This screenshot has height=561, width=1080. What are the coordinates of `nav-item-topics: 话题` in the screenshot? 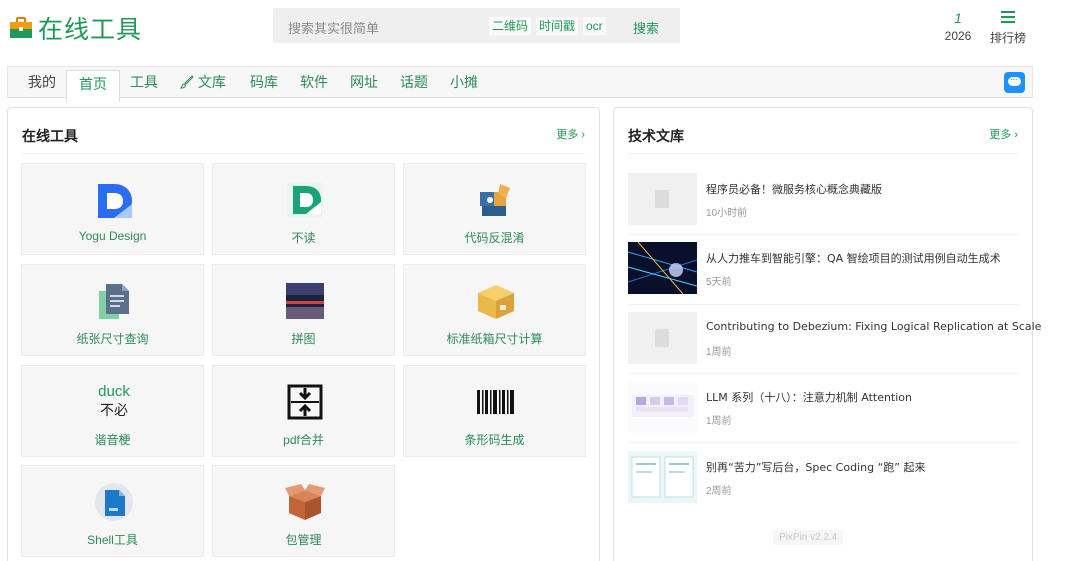 It's located at (414, 82).